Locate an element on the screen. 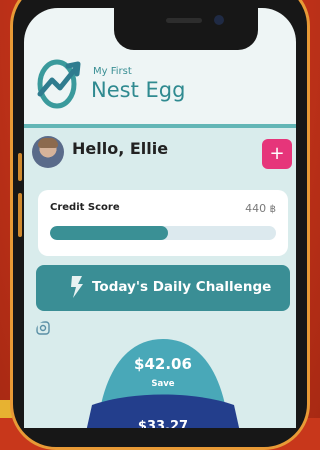 This screenshot has width=320, height=450. credit-score-value: 440 ฿ is located at coordinates (260, 208).